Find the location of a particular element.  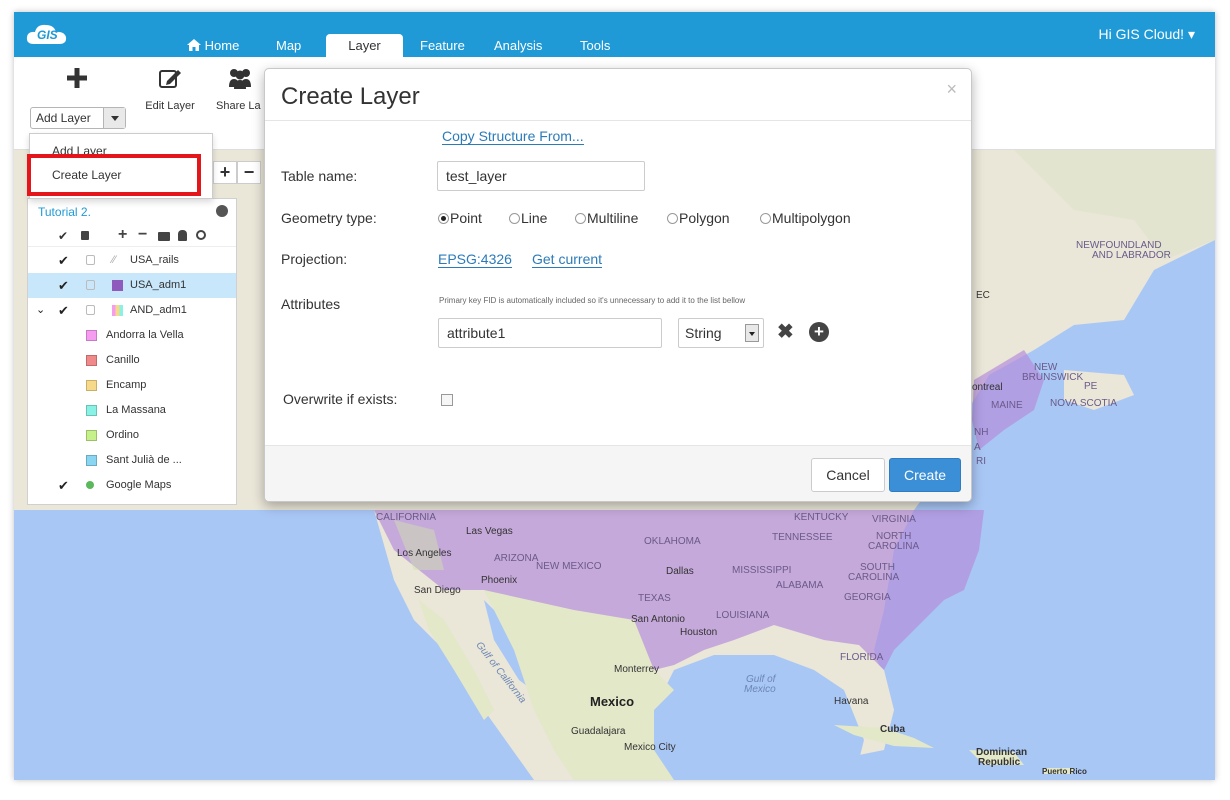

cancel-button: Cancel is located at coordinates (848, 475).